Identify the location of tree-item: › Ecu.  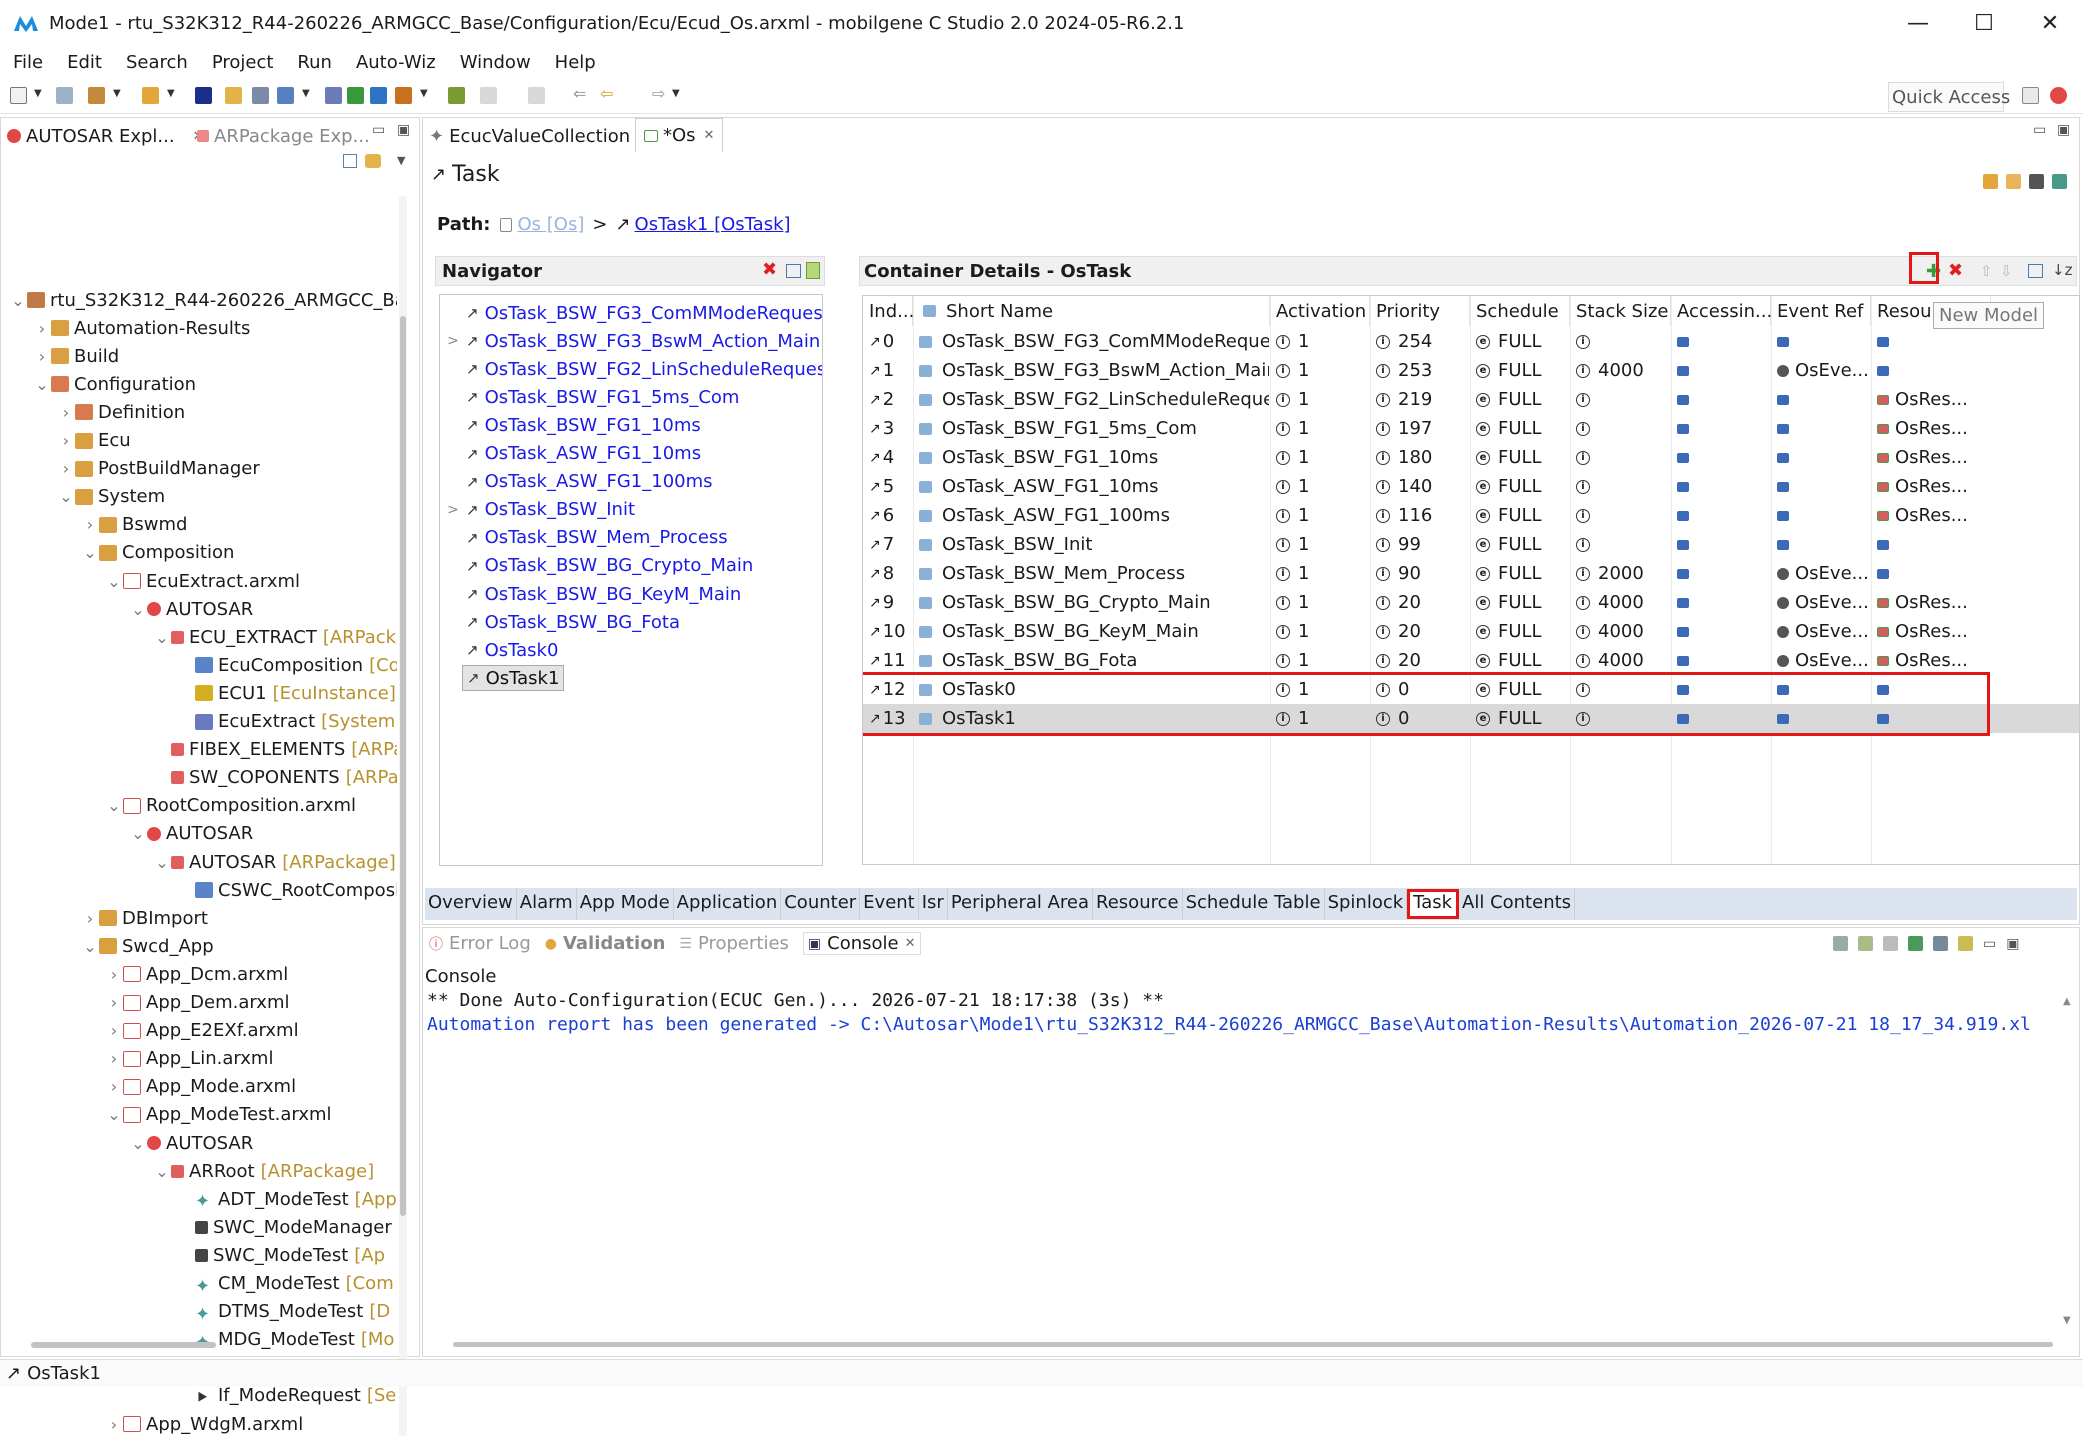
(94, 441).